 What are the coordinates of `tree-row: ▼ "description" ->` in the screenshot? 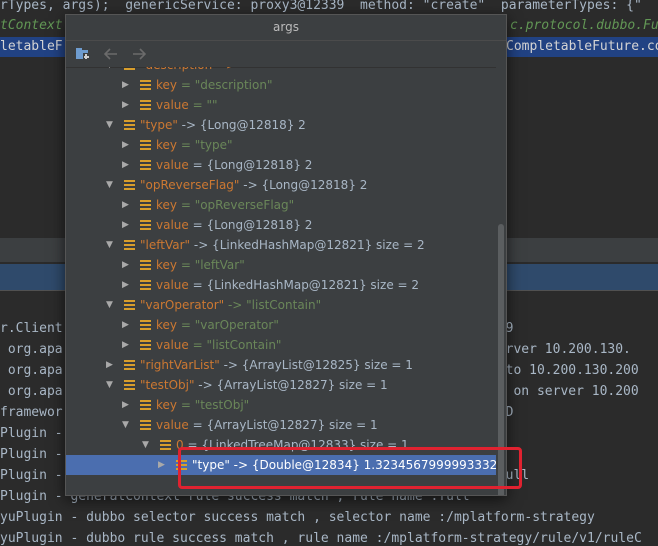 It's located at (281, 71).